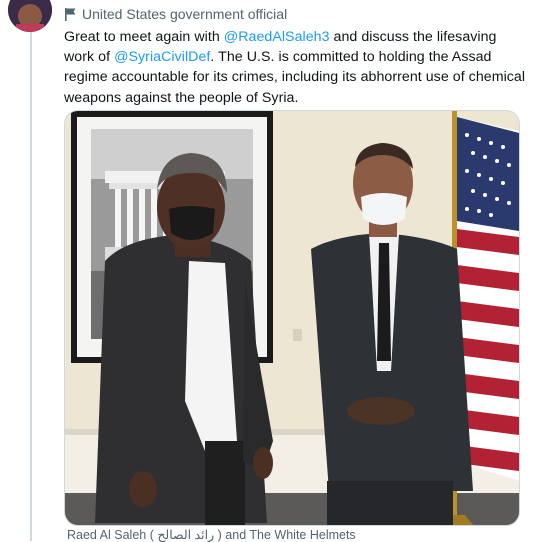 The height and width of the screenshot is (542, 536). Describe the element at coordinates (70, 14) in the screenshot. I see `flag-icon` at that location.